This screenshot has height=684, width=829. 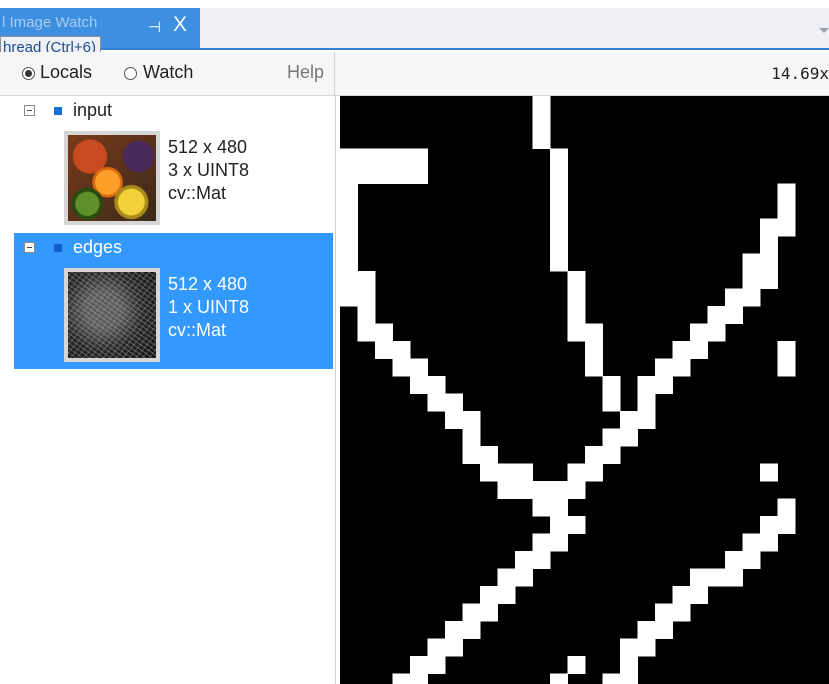 What do you see at coordinates (50, 22) in the screenshot?
I see `tab-title: l Image Watch` at bounding box center [50, 22].